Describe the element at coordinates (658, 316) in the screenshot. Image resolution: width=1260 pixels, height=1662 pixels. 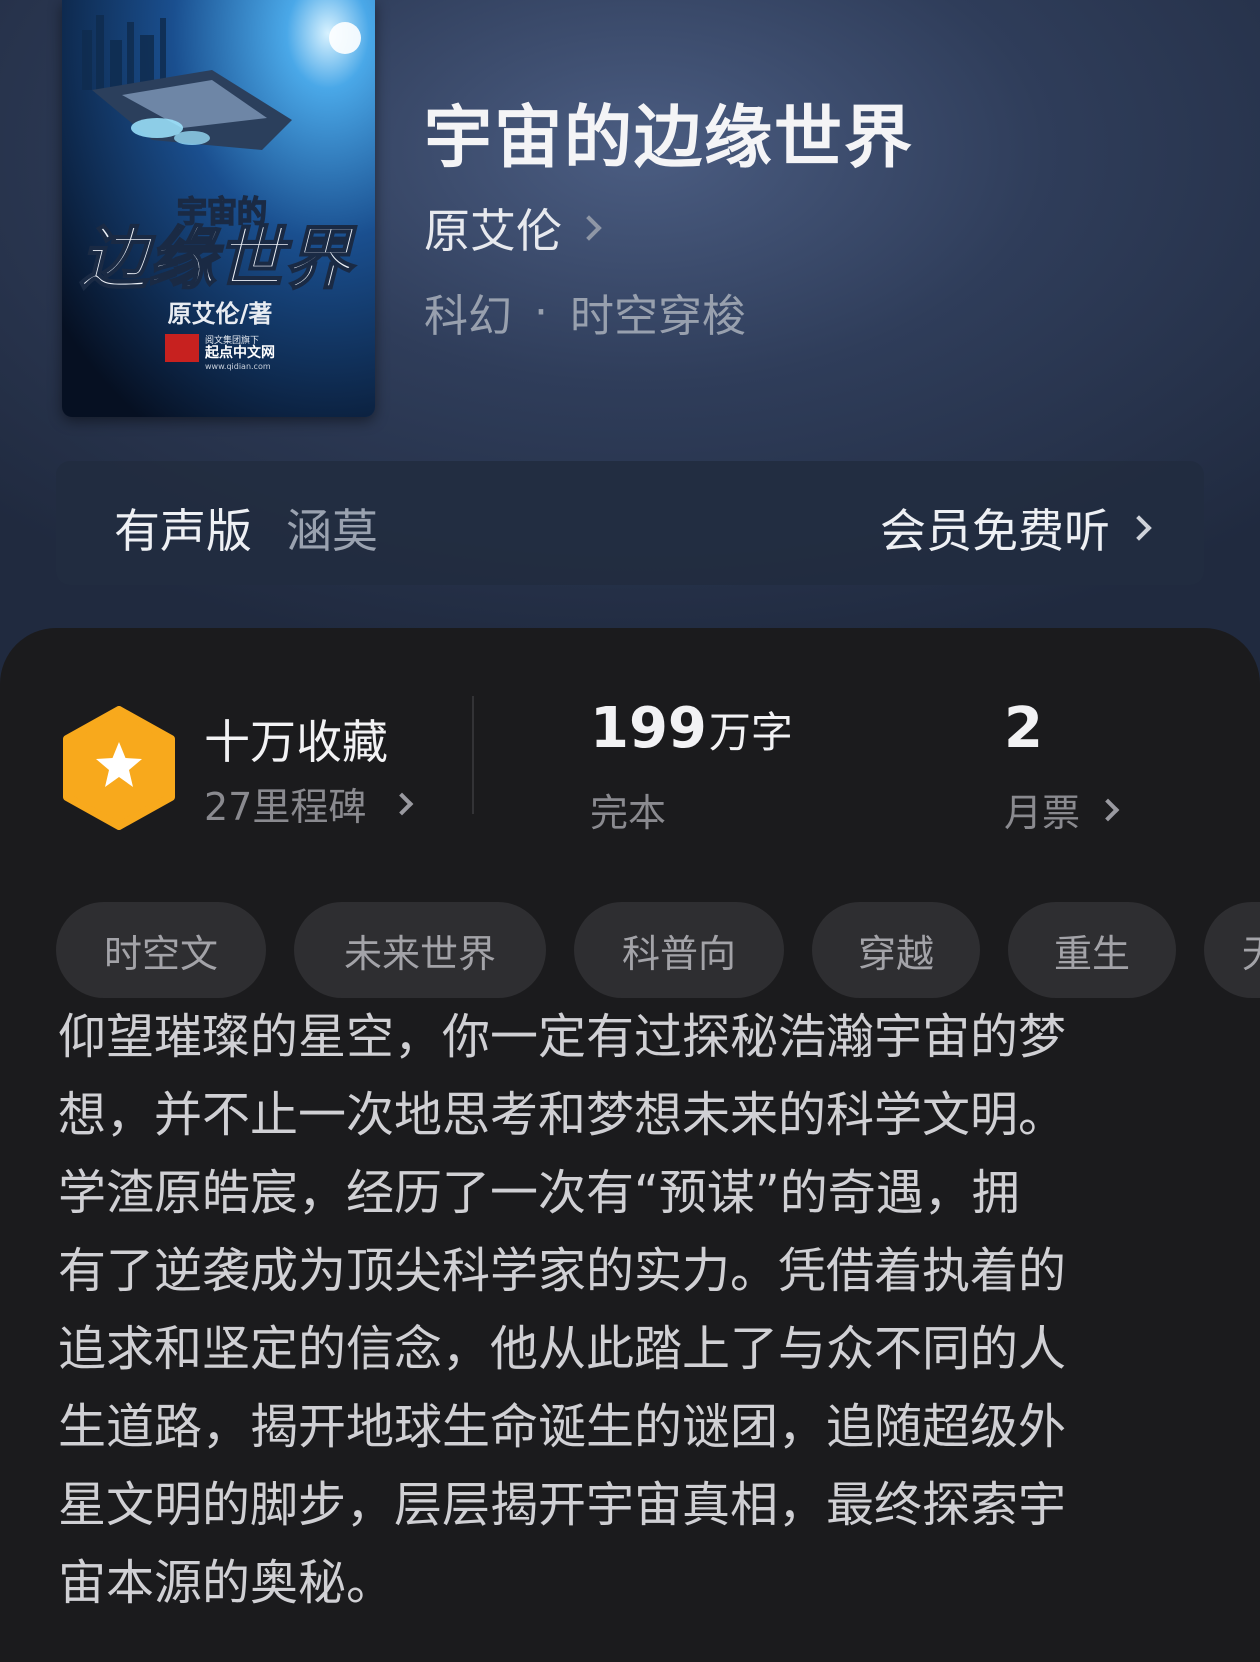
I see `subcategory: 时空穿梭` at that location.